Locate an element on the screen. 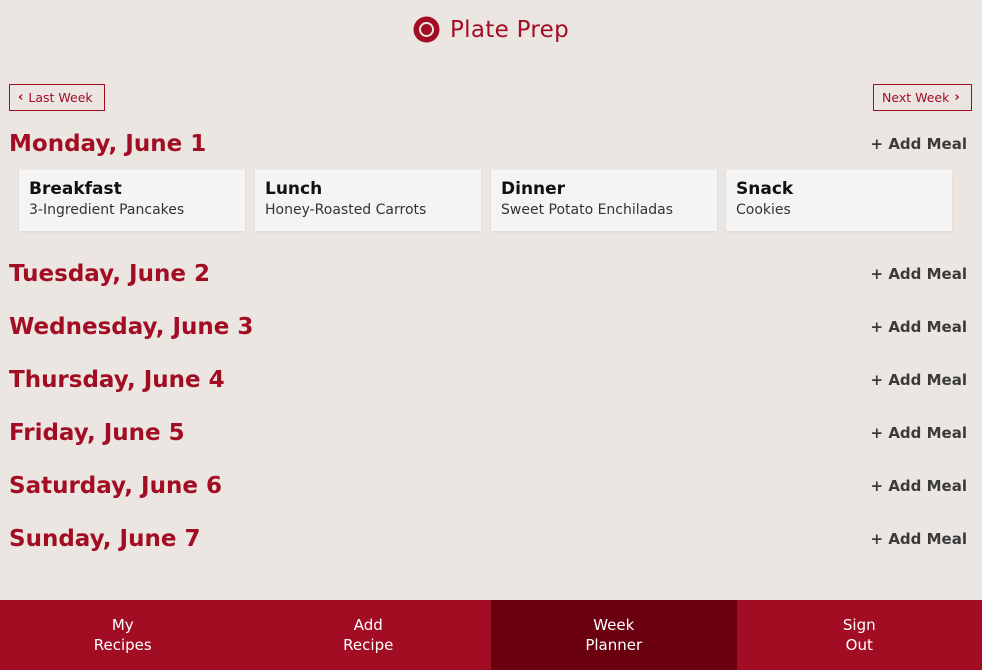  day-title: Friday, June 5 is located at coordinates (97, 433).